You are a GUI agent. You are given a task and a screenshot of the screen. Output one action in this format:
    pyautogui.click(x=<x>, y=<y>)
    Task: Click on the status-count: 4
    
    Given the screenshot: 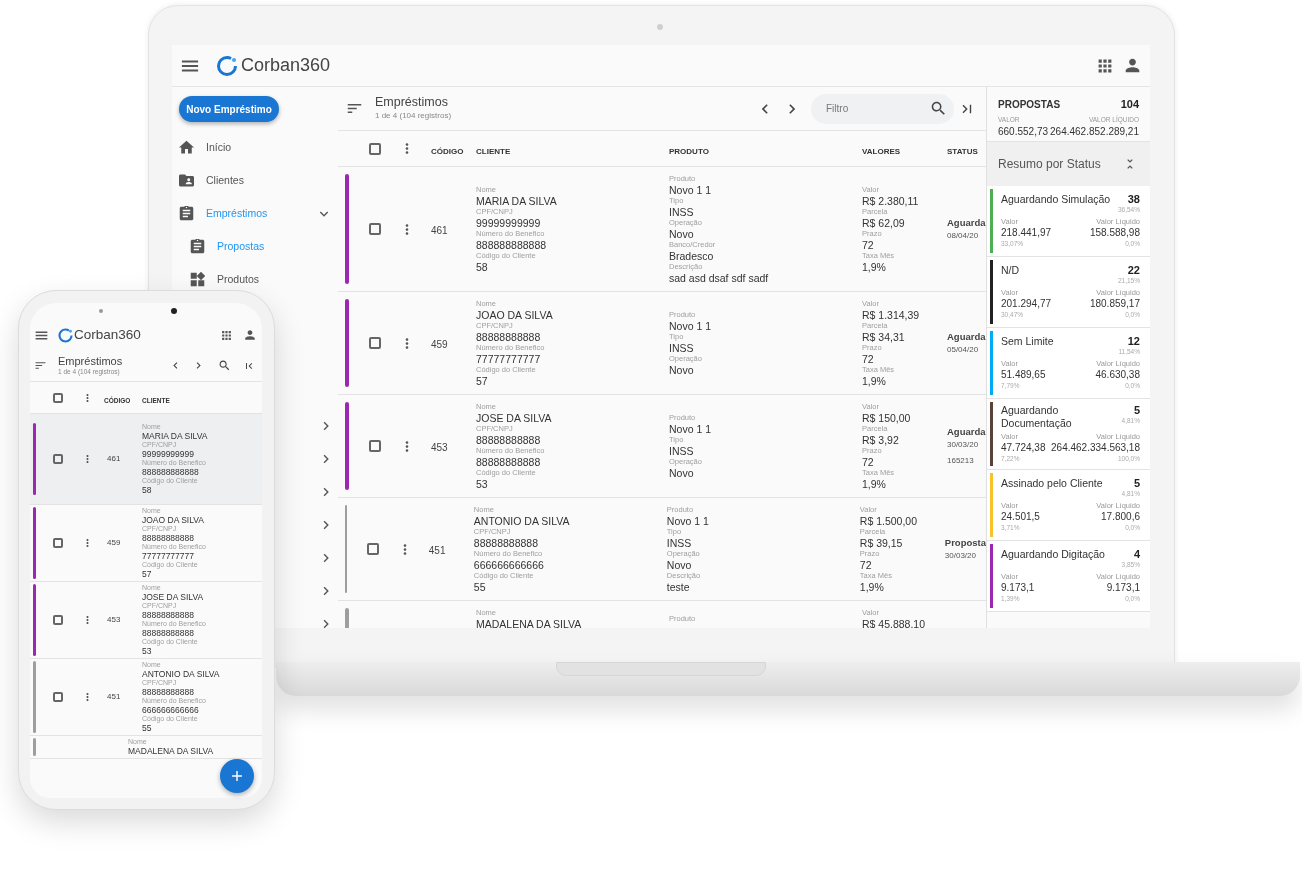 What is the action you would take?
    pyautogui.click(x=1136, y=554)
    